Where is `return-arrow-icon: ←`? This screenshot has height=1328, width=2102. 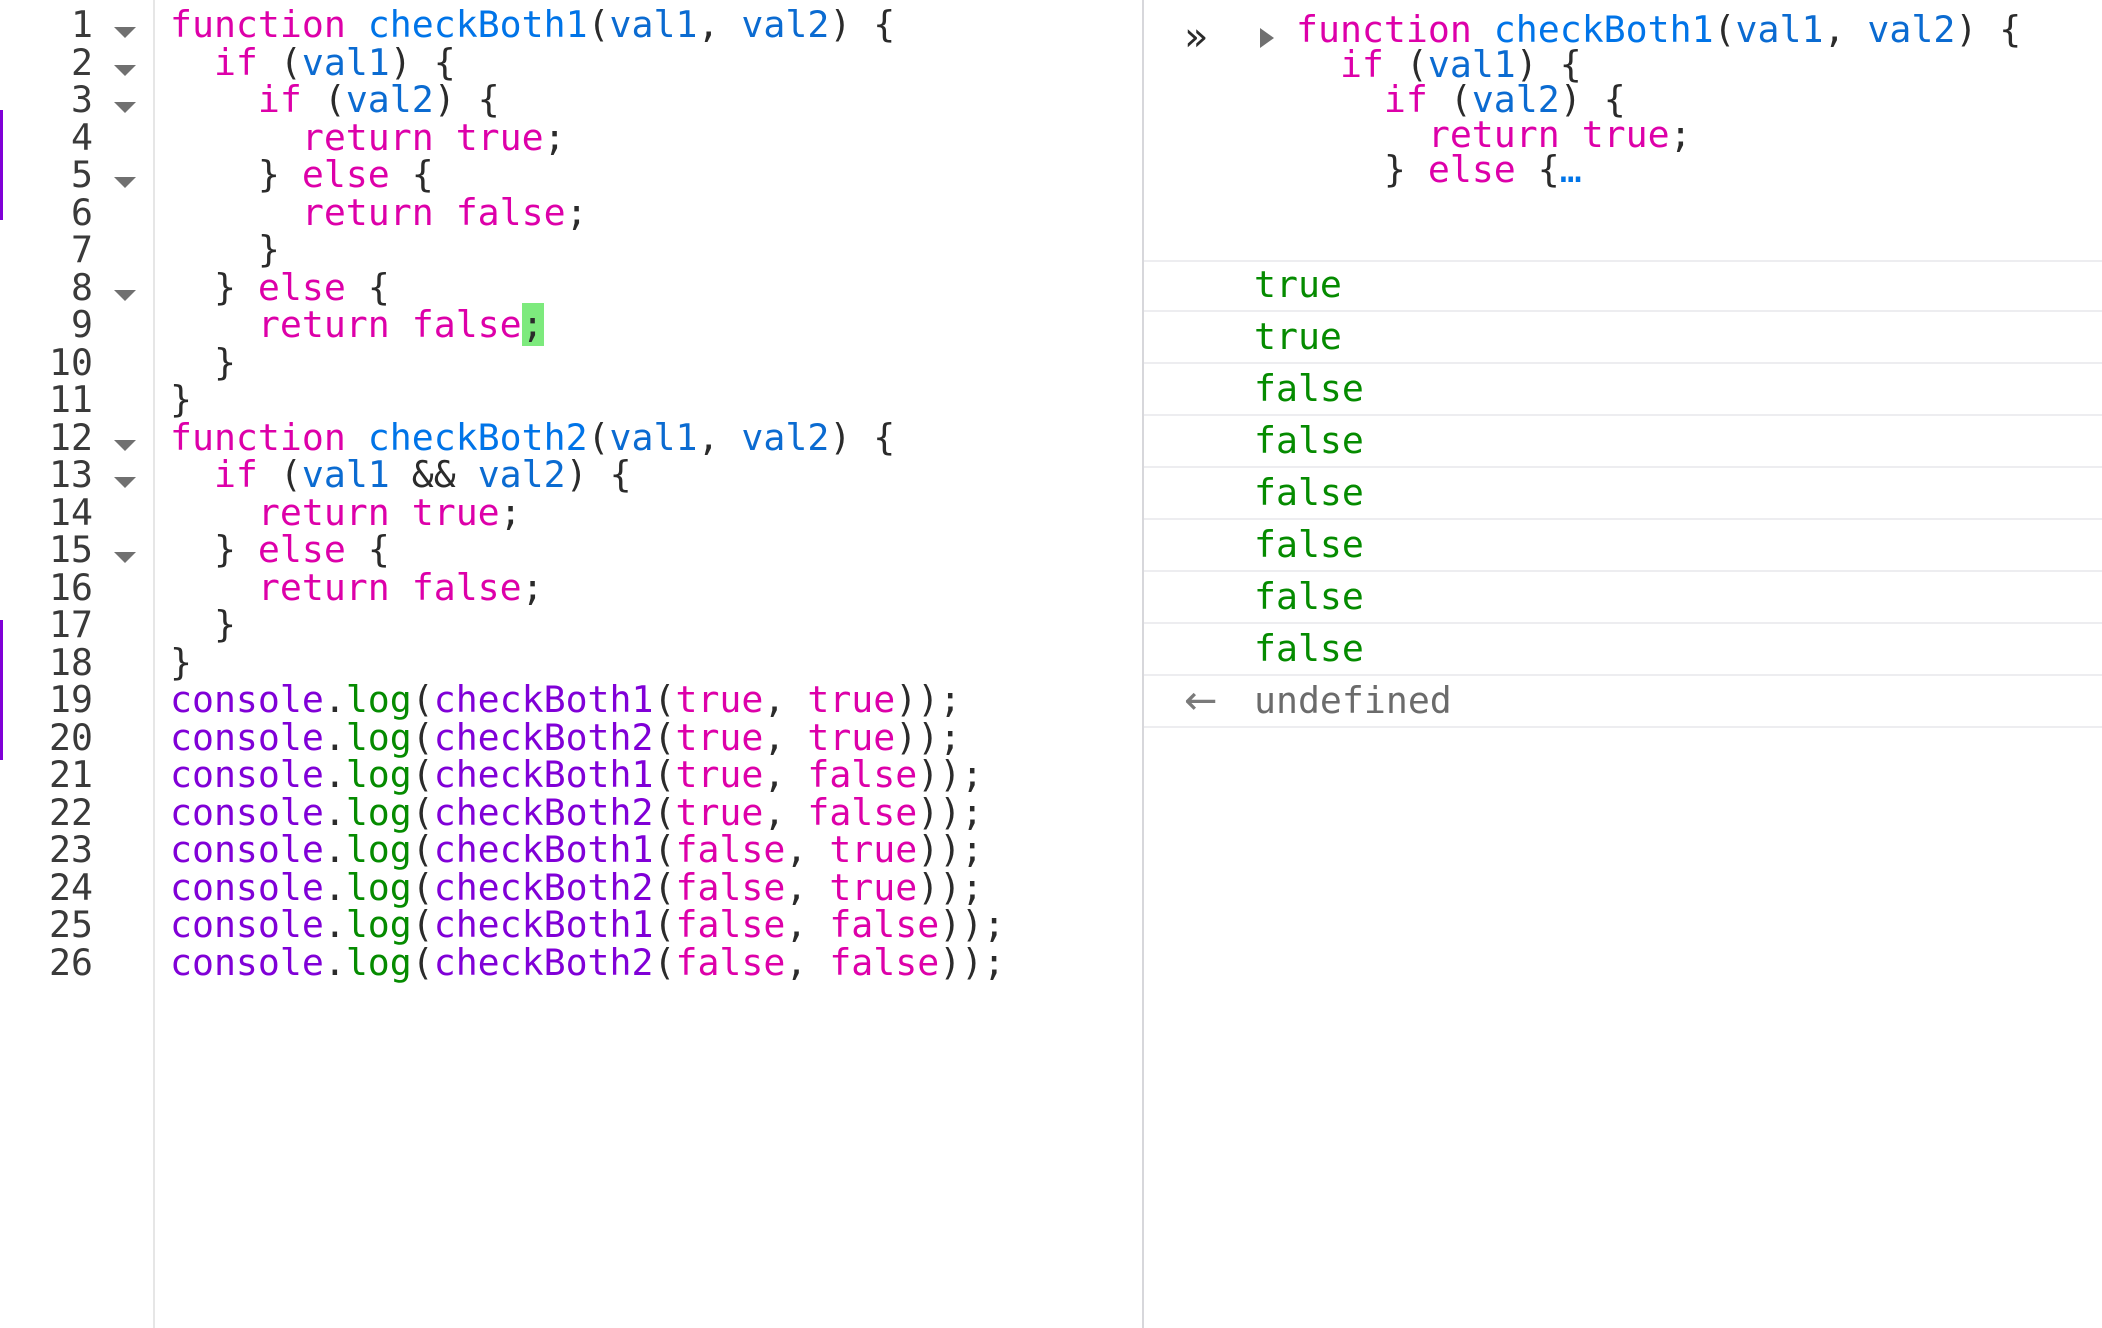 return-arrow-icon: ← is located at coordinates (1201, 701).